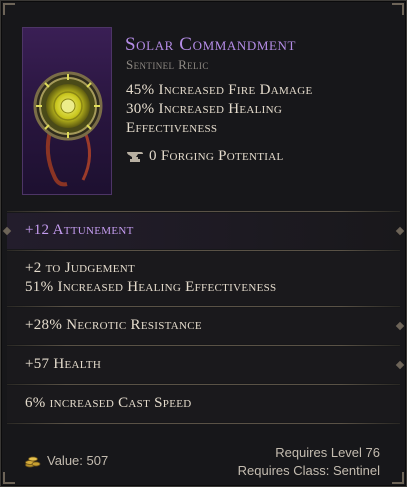  I want to click on item-type: Sentinel Relic, so click(167, 64).